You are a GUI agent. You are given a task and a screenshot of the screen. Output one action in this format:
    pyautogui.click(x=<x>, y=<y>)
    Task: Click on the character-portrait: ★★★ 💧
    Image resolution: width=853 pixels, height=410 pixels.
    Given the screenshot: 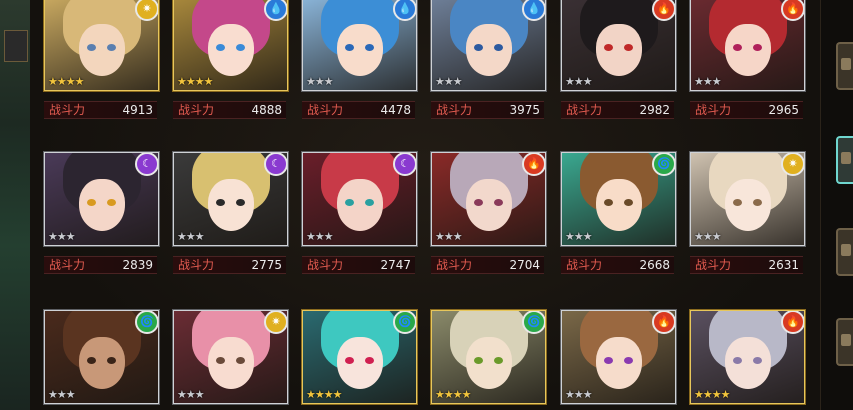 What is the action you would take?
    pyautogui.click(x=359, y=46)
    